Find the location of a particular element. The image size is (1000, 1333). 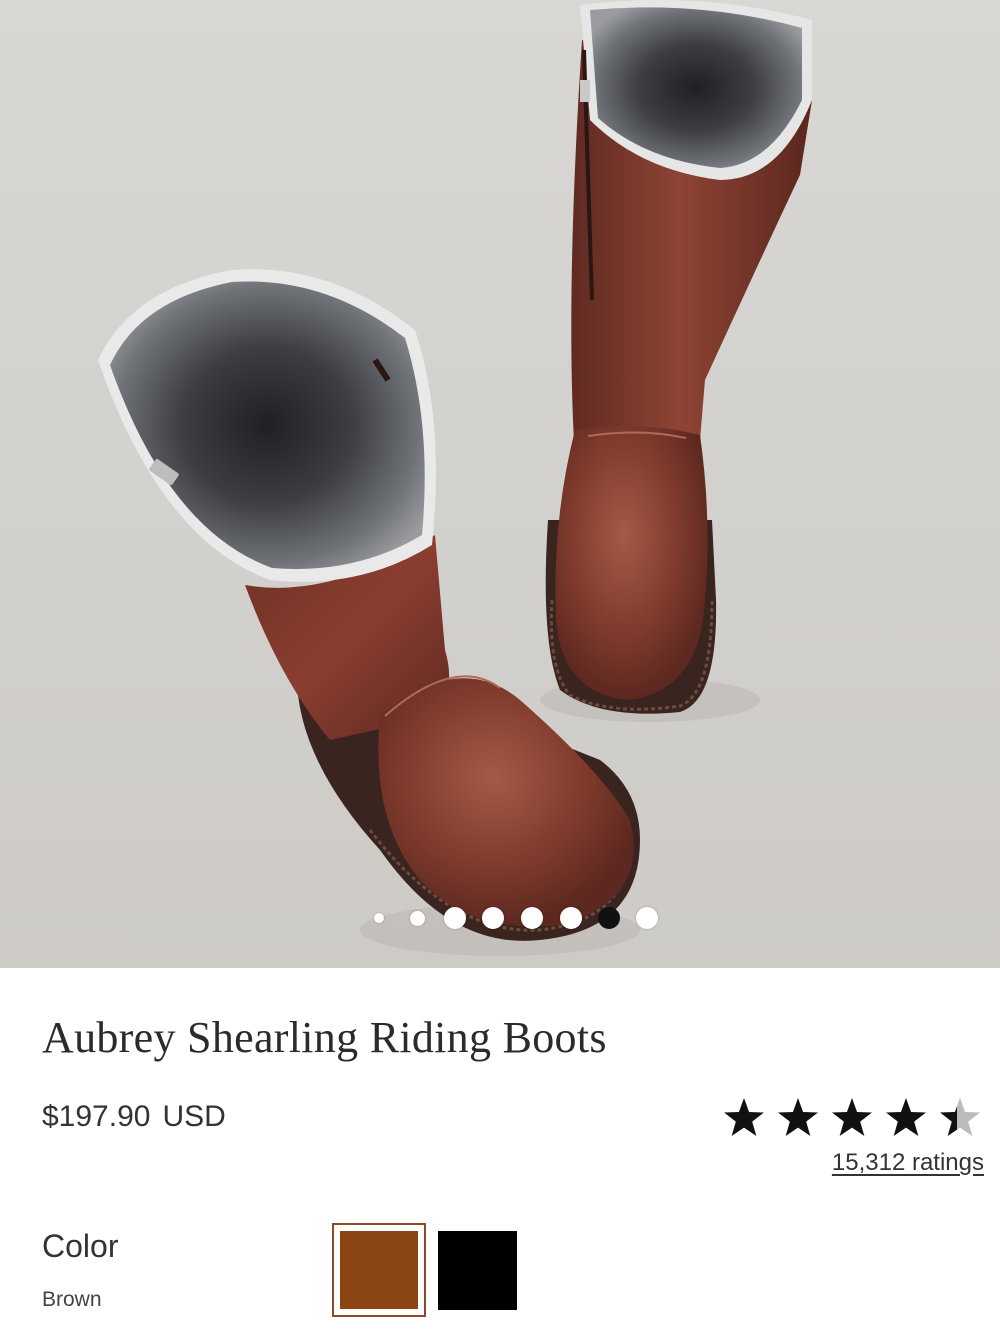

selected-color-name: Brown is located at coordinates (72, 1299).